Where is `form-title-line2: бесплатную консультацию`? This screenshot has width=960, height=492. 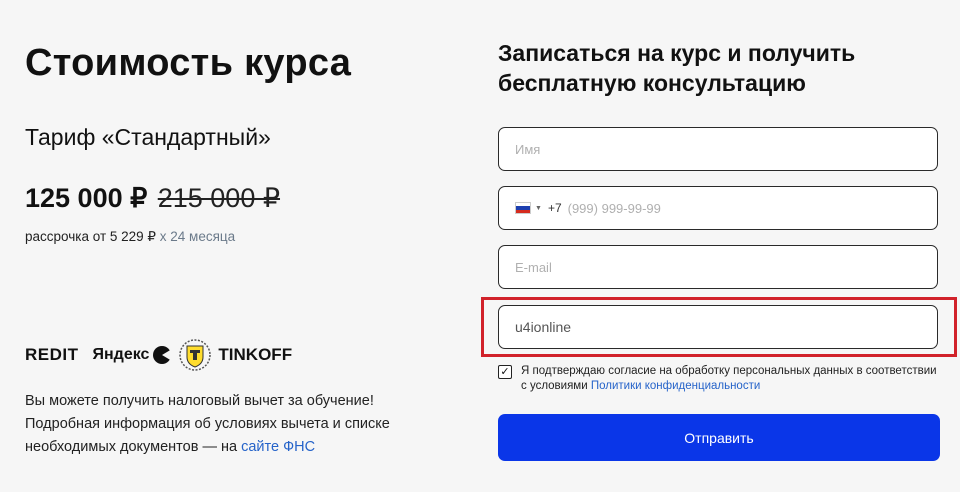 form-title-line2: бесплатную консультацию is located at coordinates (652, 83).